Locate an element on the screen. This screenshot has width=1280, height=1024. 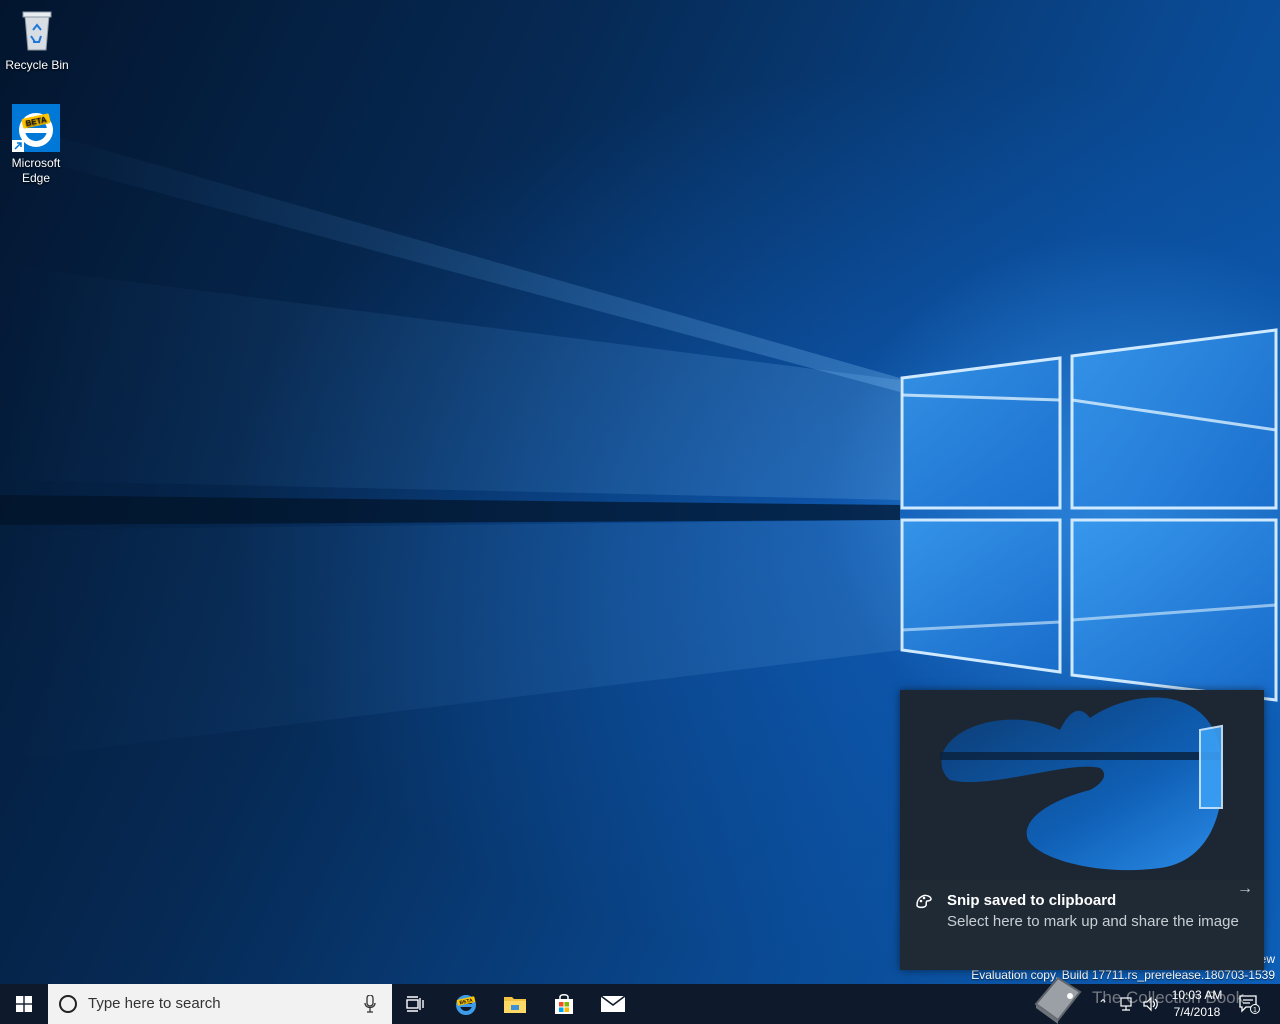
snip-preview-image is located at coordinates (1082, 785).